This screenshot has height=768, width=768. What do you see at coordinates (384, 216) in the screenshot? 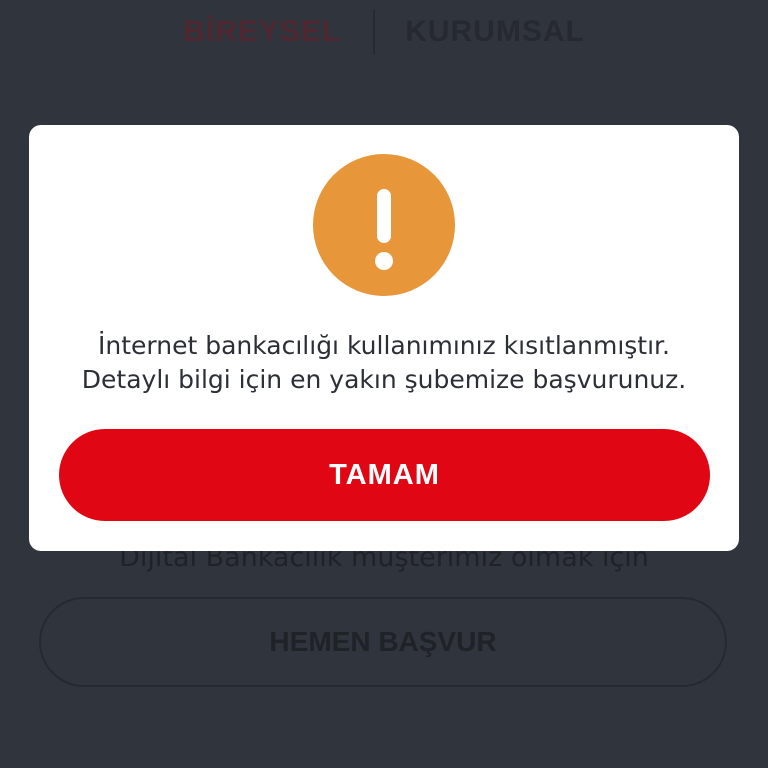
I see `exclamation-bar` at bounding box center [384, 216].